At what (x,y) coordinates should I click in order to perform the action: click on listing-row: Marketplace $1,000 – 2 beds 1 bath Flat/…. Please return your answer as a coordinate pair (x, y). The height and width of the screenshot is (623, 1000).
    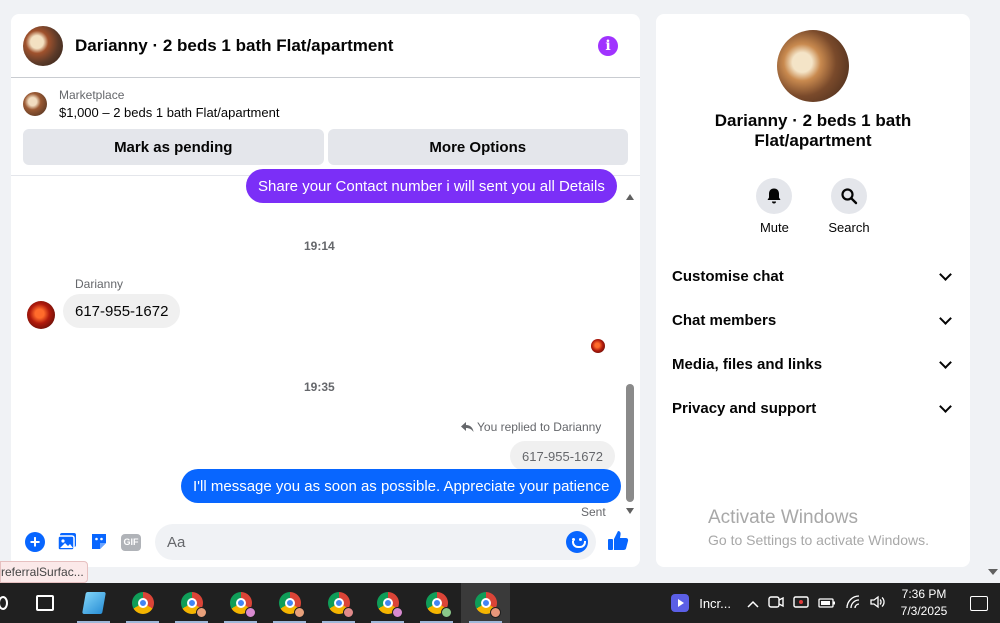
    Looking at the image, I should click on (325, 104).